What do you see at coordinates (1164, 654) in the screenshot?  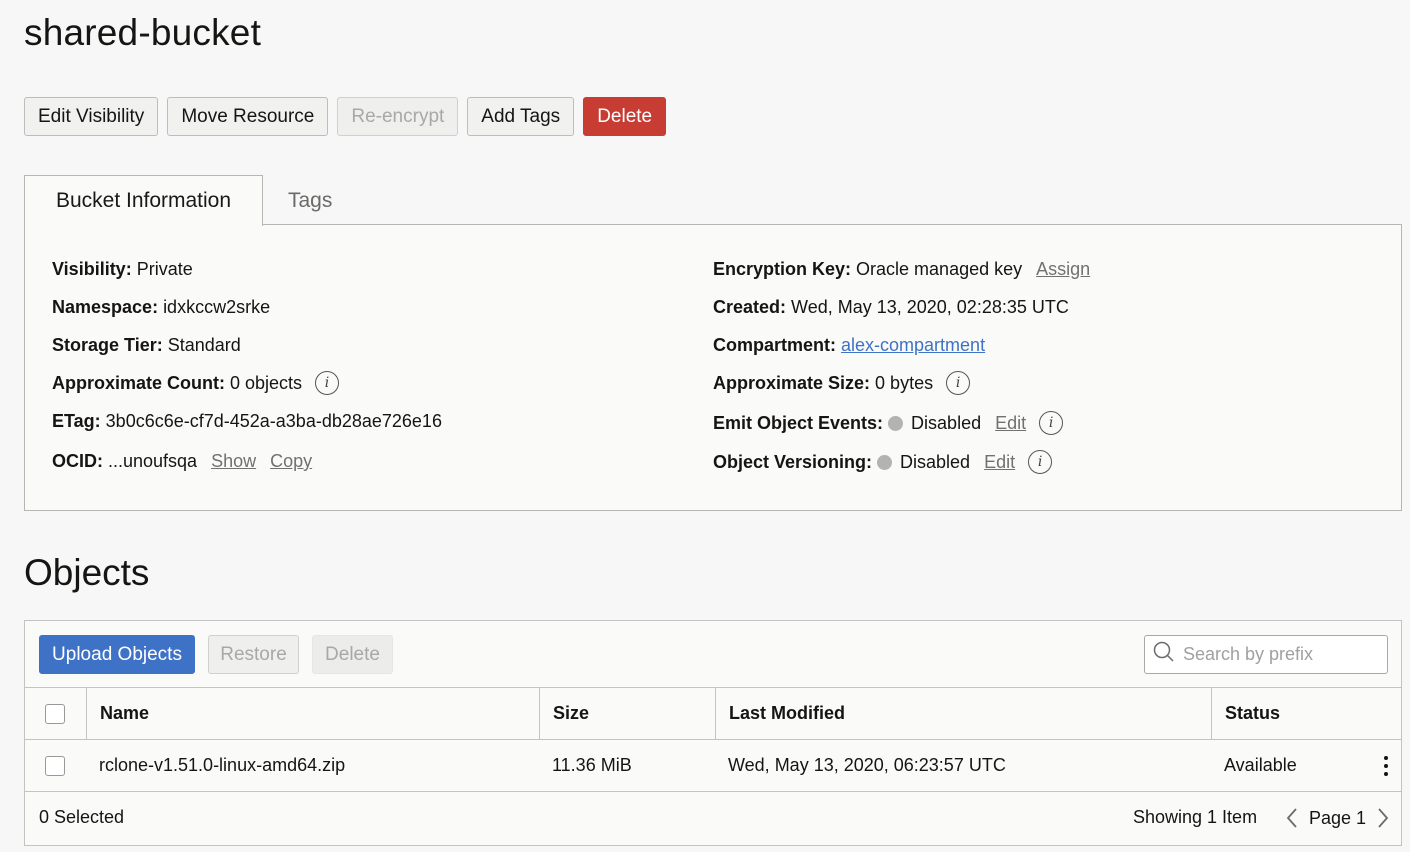 I see `search-icon` at bounding box center [1164, 654].